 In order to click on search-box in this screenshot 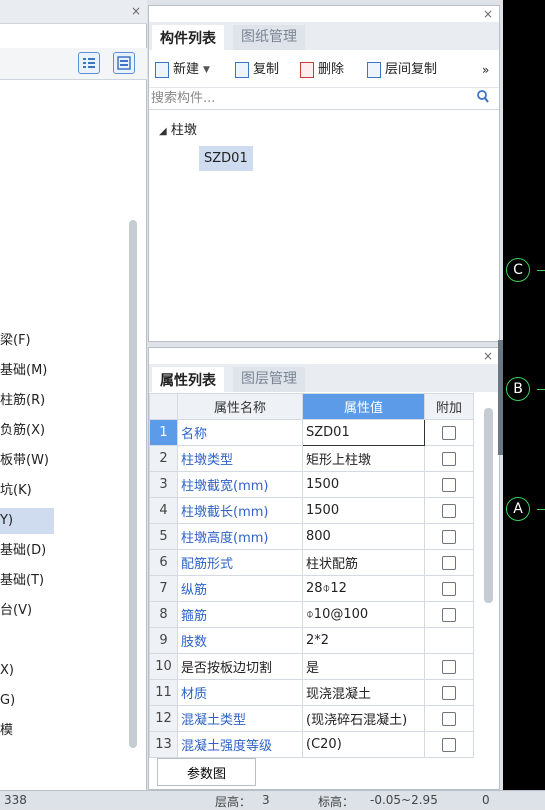, I will do `click(324, 99)`.